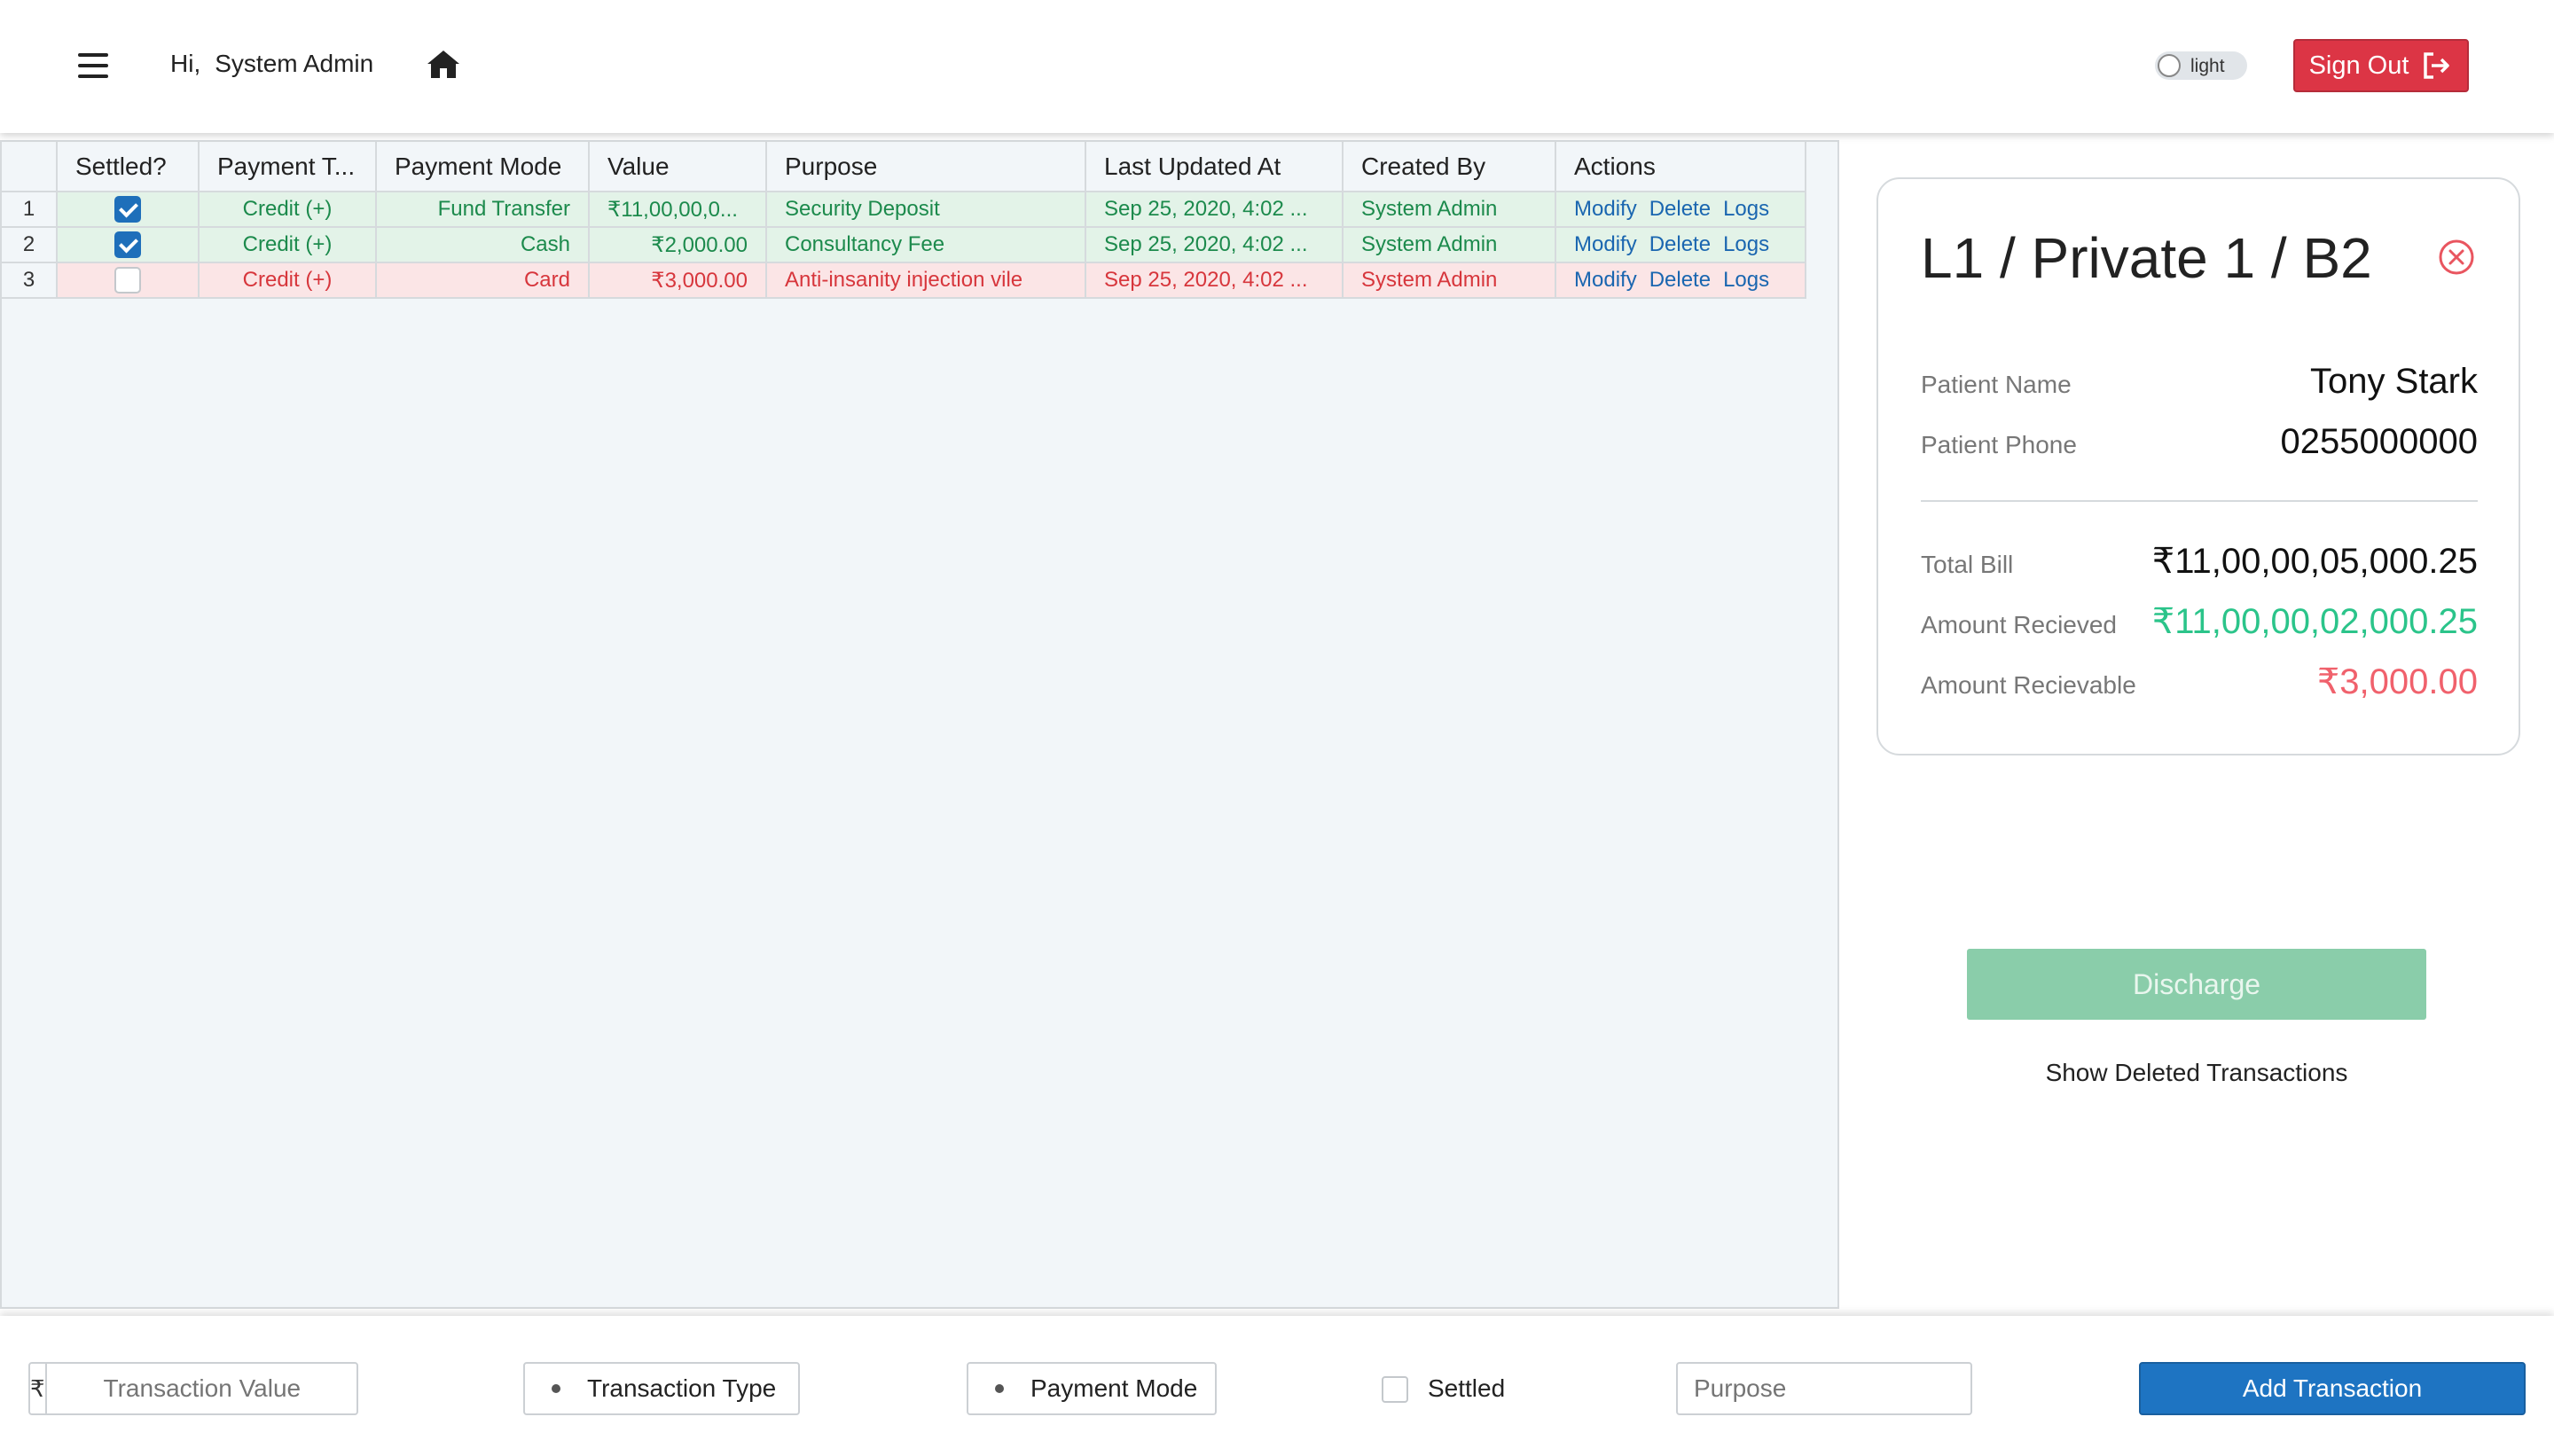  What do you see at coordinates (678, 167) in the screenshot?
I see `column-header-value: Value` at bounding box center [678, 167].